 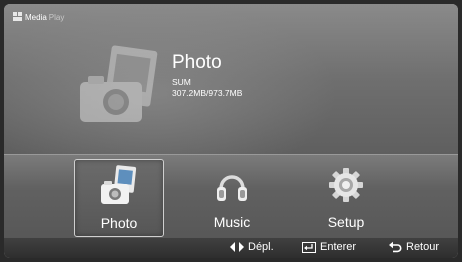 I want to click on camera-photo-hero-icon, so click(x=119, y=83).